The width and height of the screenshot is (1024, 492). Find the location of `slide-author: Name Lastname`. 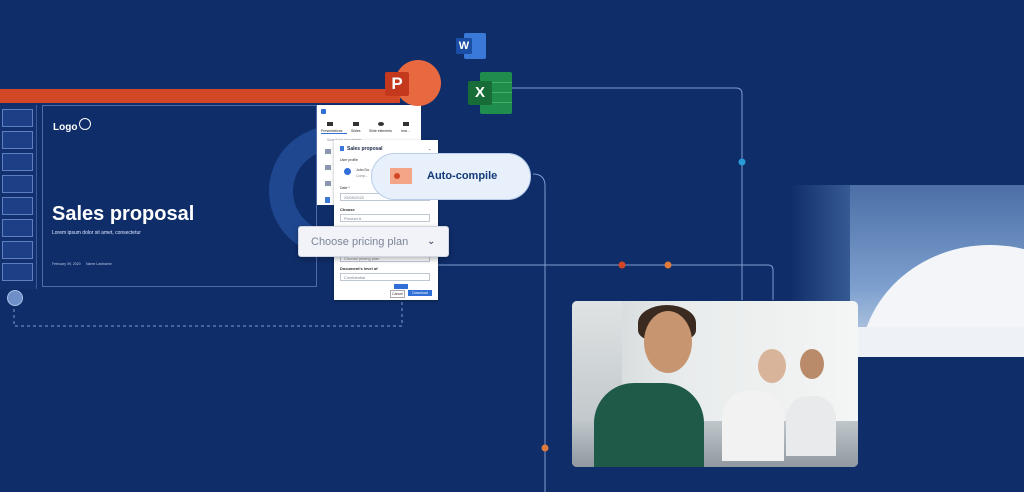

slide-author: Name Lastname is located at coordinates (99, 264).